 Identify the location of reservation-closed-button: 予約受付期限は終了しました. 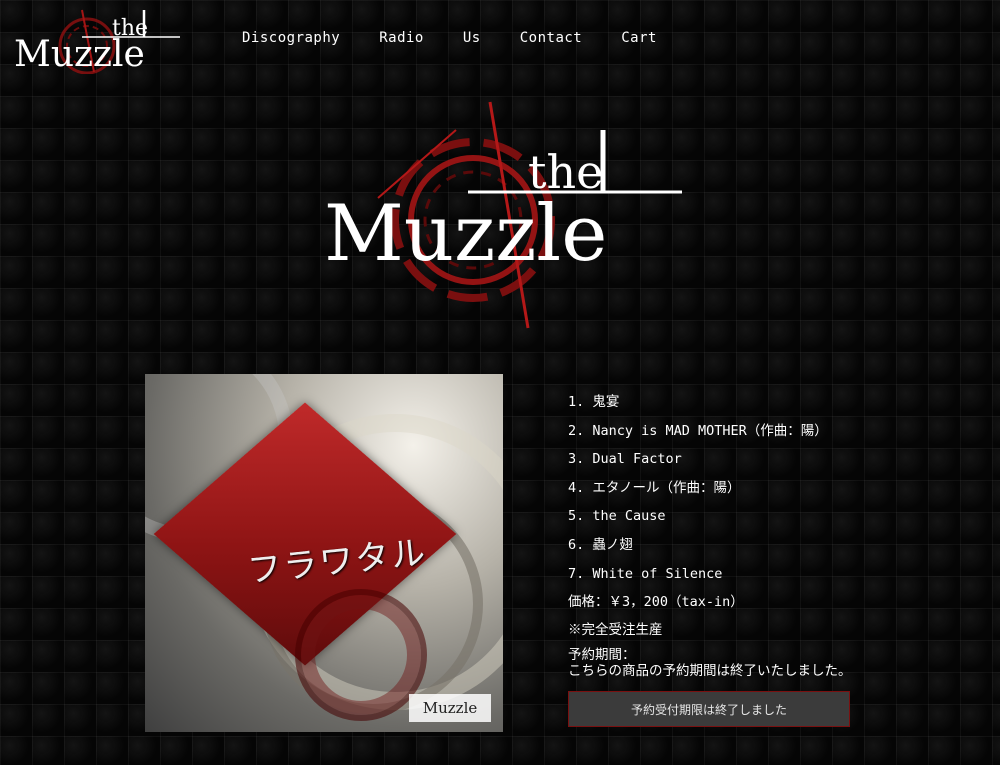
(709, 709).